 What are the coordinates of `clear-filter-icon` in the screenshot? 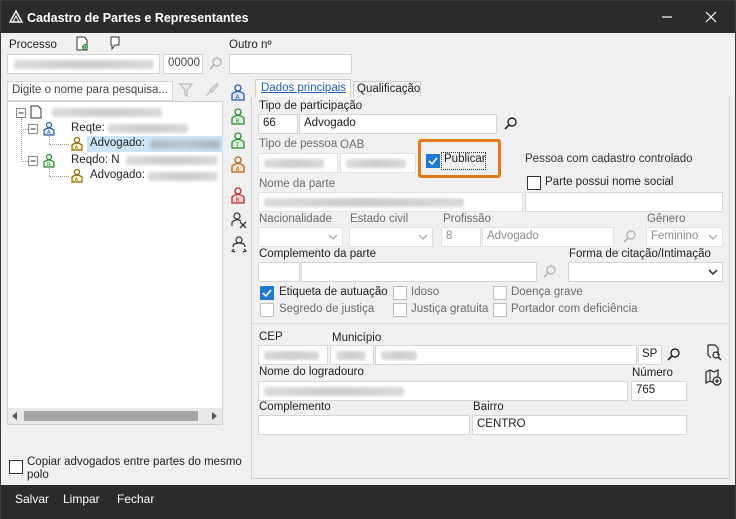 It's located at (212, 90).